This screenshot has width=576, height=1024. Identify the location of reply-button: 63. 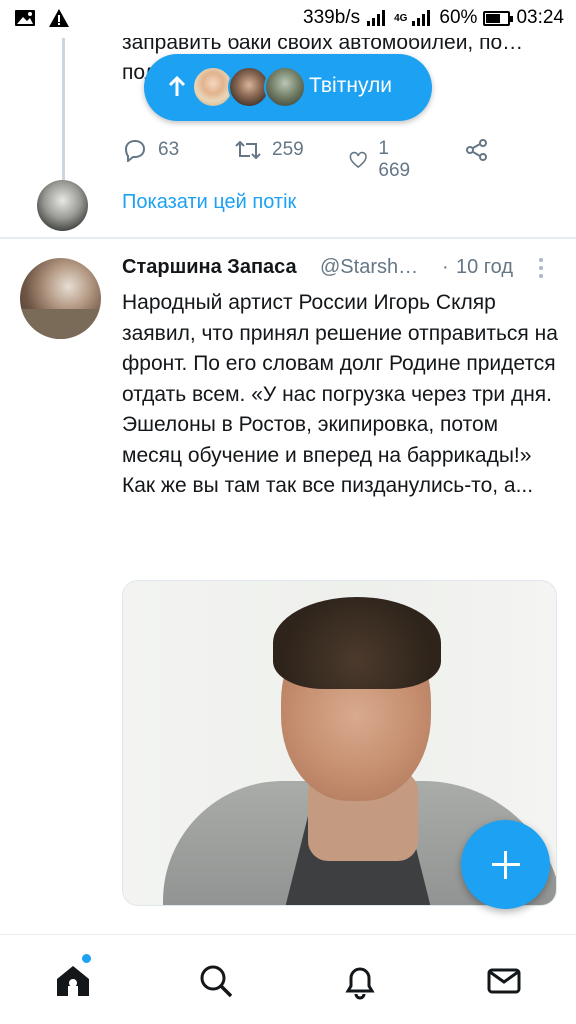
(150, 150).